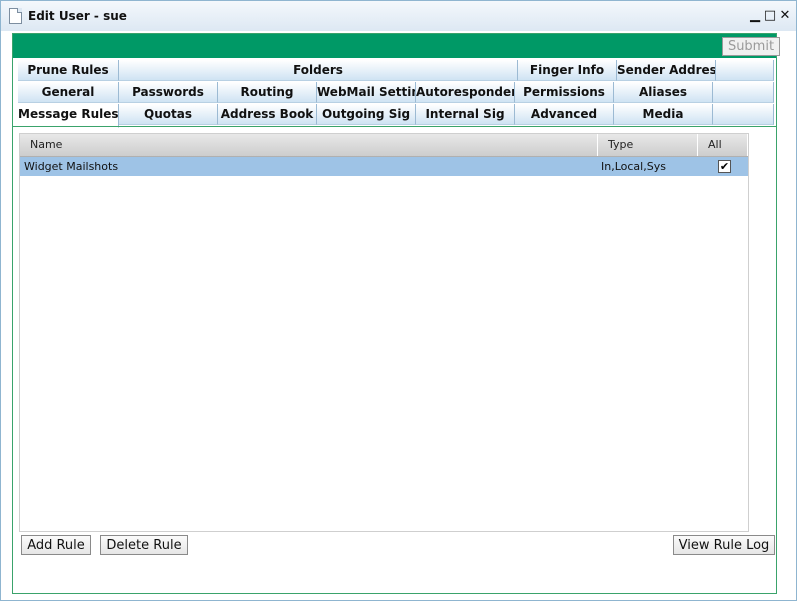 This screenshot has height=601, width=797. What do you see at coordinates (465, 114) in the screenshot?
I see `tab-internal-sig: Internal Sig` at bounding box center [465, 114].